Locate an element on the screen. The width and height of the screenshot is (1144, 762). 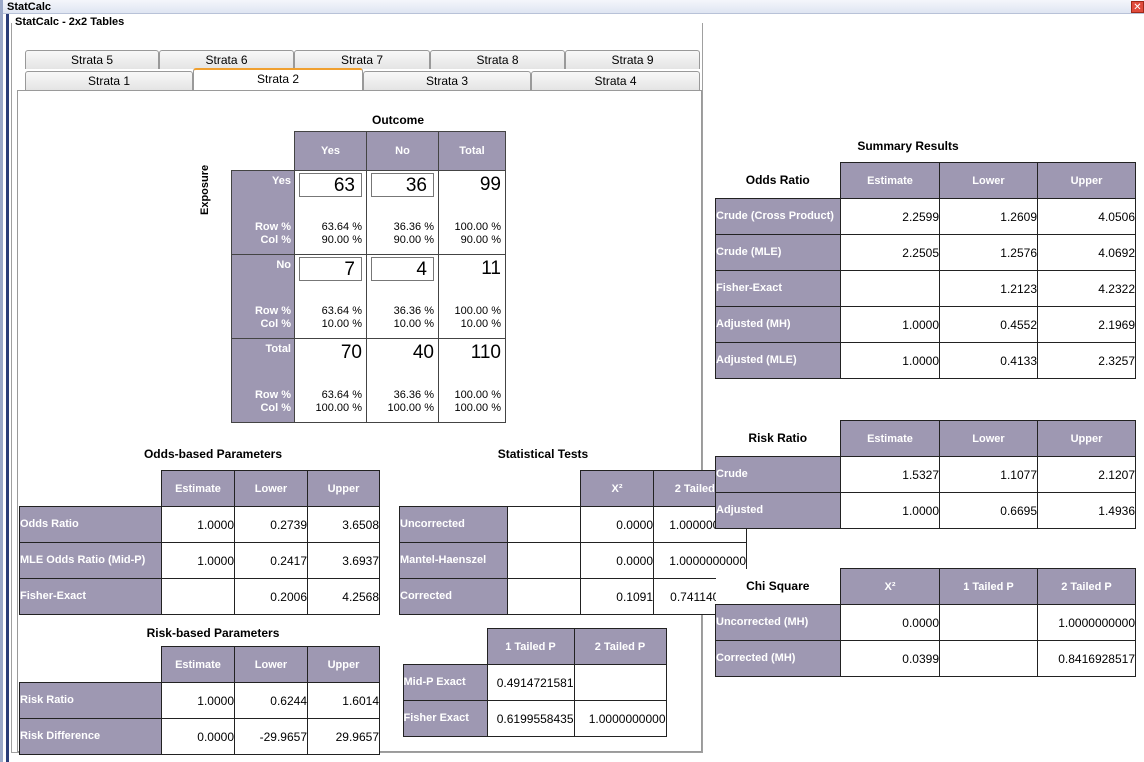
header-no: No is located at coordinates (402, 151).